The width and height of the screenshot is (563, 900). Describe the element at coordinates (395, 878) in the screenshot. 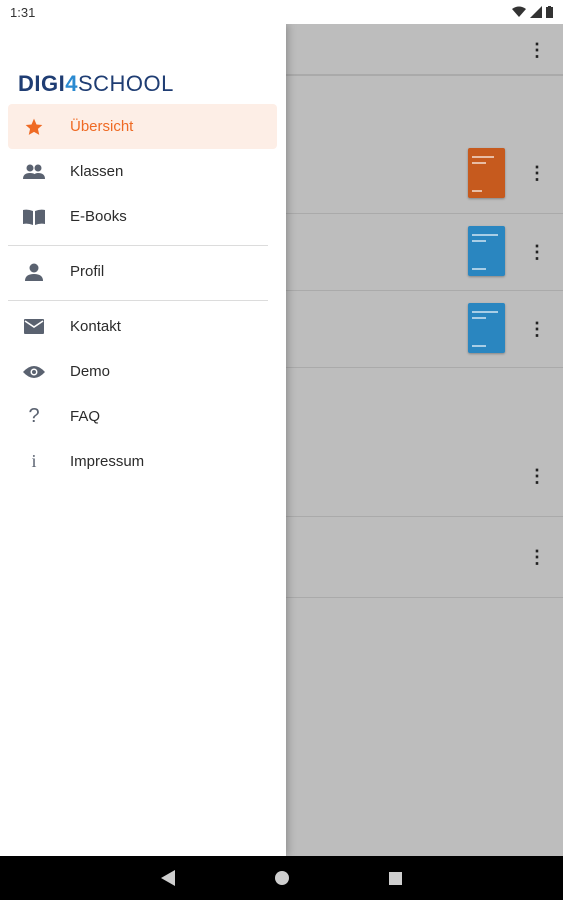

I see `recents-icon` at that location.